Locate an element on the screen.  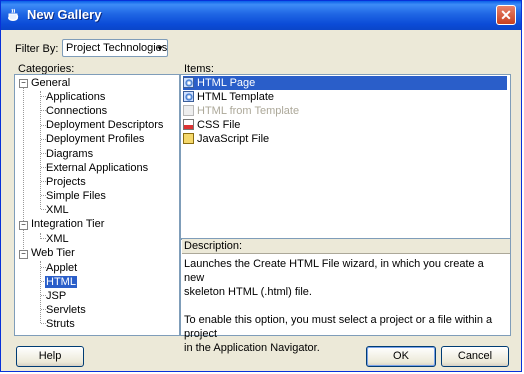
item-css-file: CSS File is located at coordinates (211, 125).